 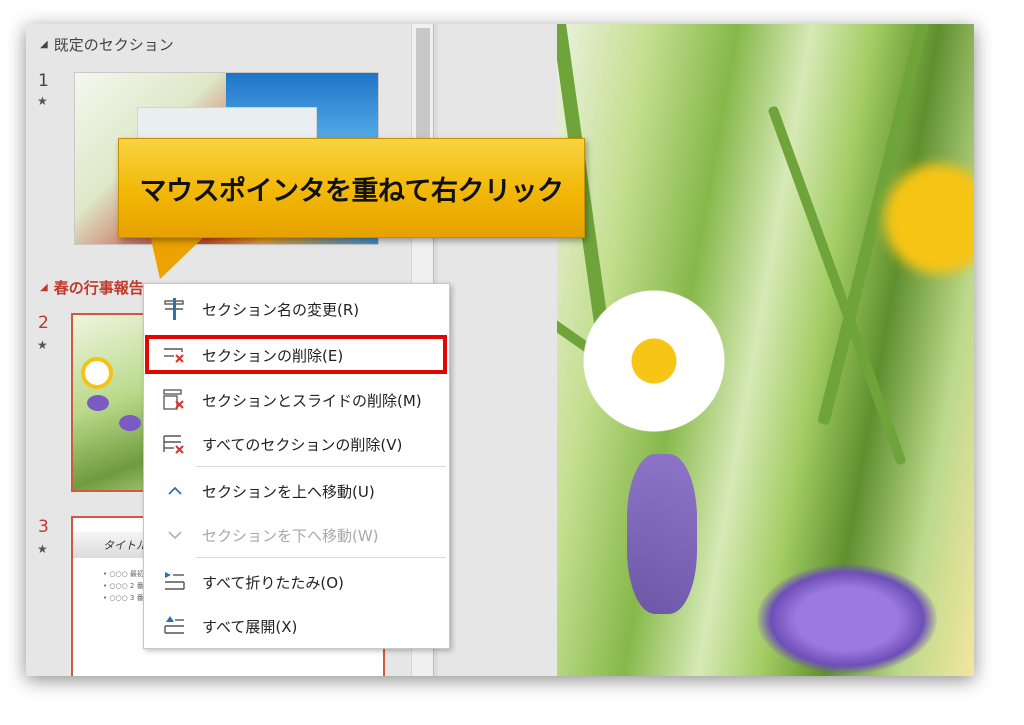 What do you see at coordinates (296, 354) in the screenshot?
I see `highlight-box` at bounding box center [296, 354].